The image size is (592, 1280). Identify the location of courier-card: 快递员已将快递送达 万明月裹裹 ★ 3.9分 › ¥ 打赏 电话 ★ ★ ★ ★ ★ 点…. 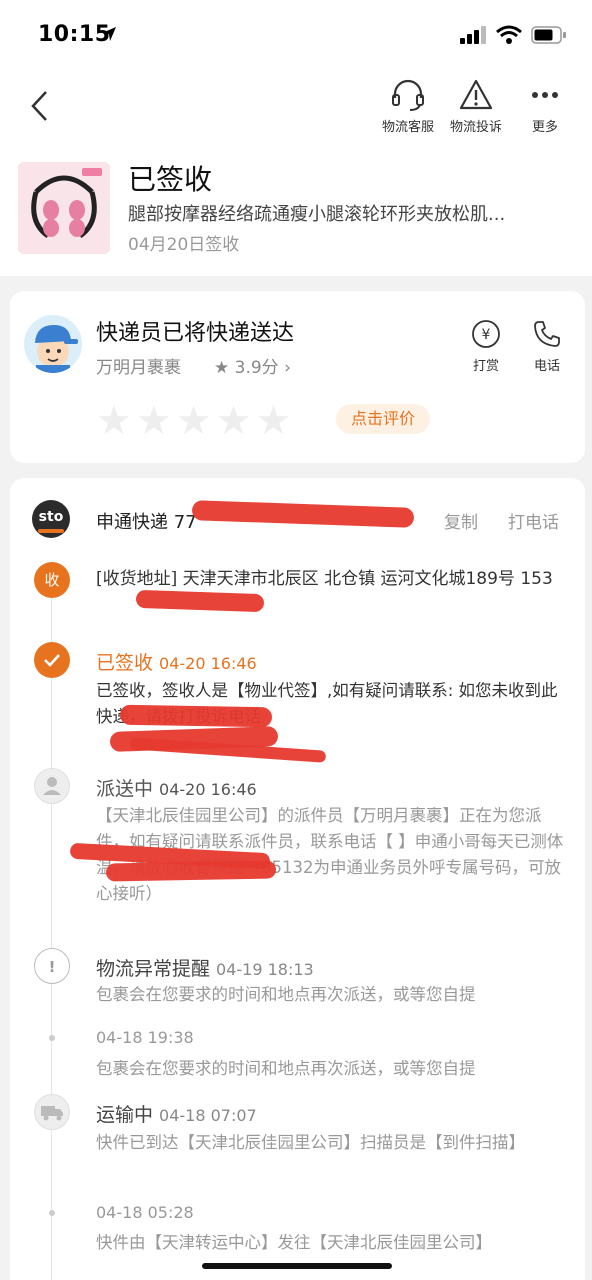
(297, 377).